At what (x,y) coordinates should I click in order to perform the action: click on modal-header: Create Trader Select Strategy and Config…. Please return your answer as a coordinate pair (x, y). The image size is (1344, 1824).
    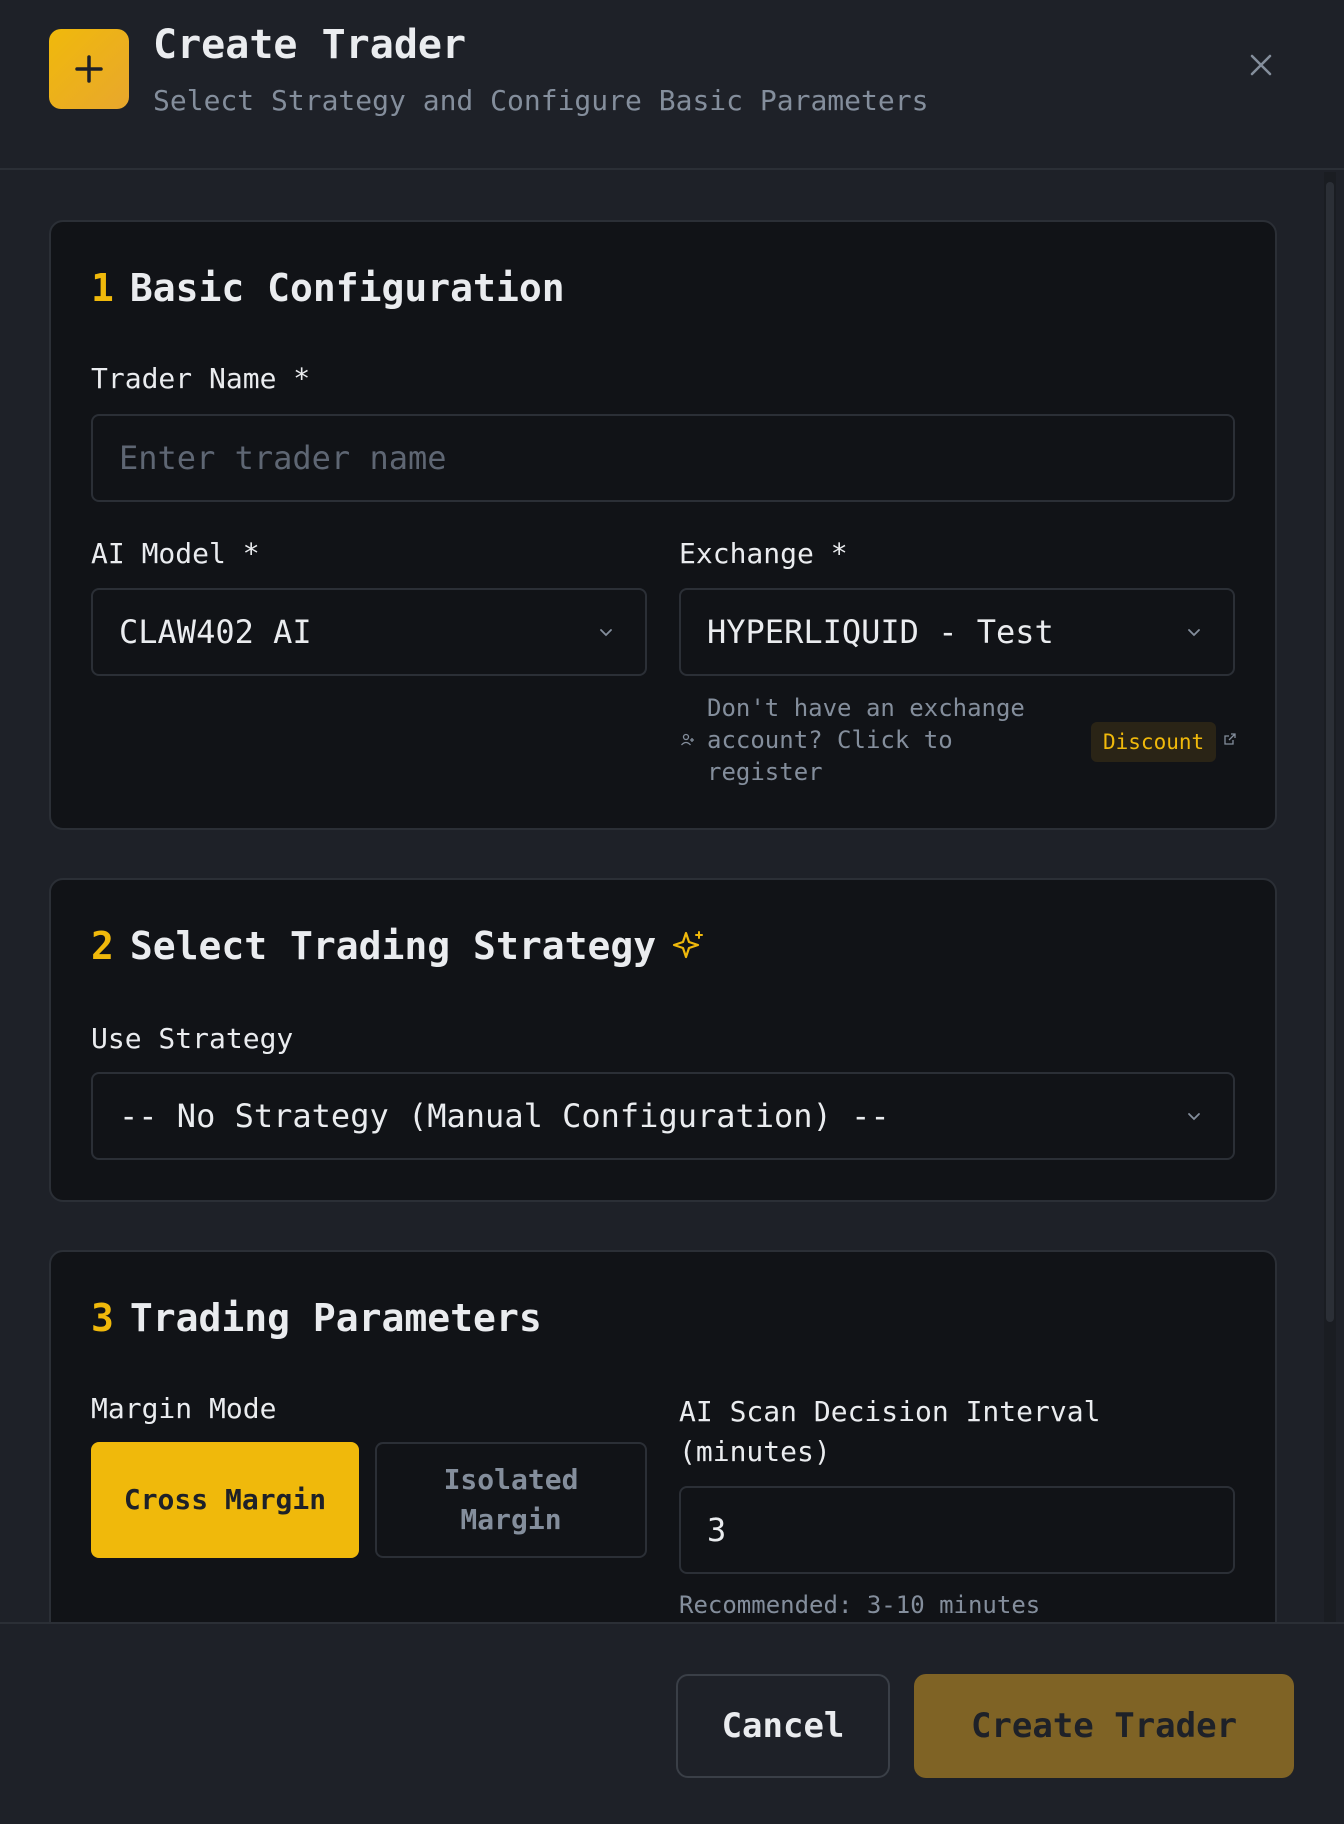
    Looking at the image, I should click on (672, 85).